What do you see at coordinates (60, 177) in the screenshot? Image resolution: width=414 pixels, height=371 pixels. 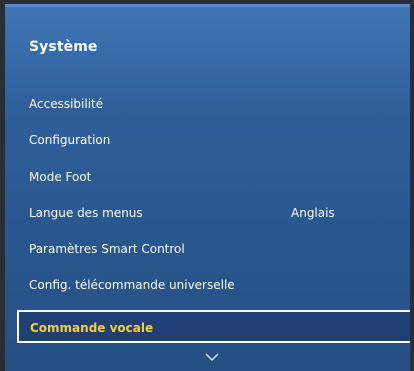 I see `menu-item-mode-foot: Mode Foot` at bounding box center [60, 177].